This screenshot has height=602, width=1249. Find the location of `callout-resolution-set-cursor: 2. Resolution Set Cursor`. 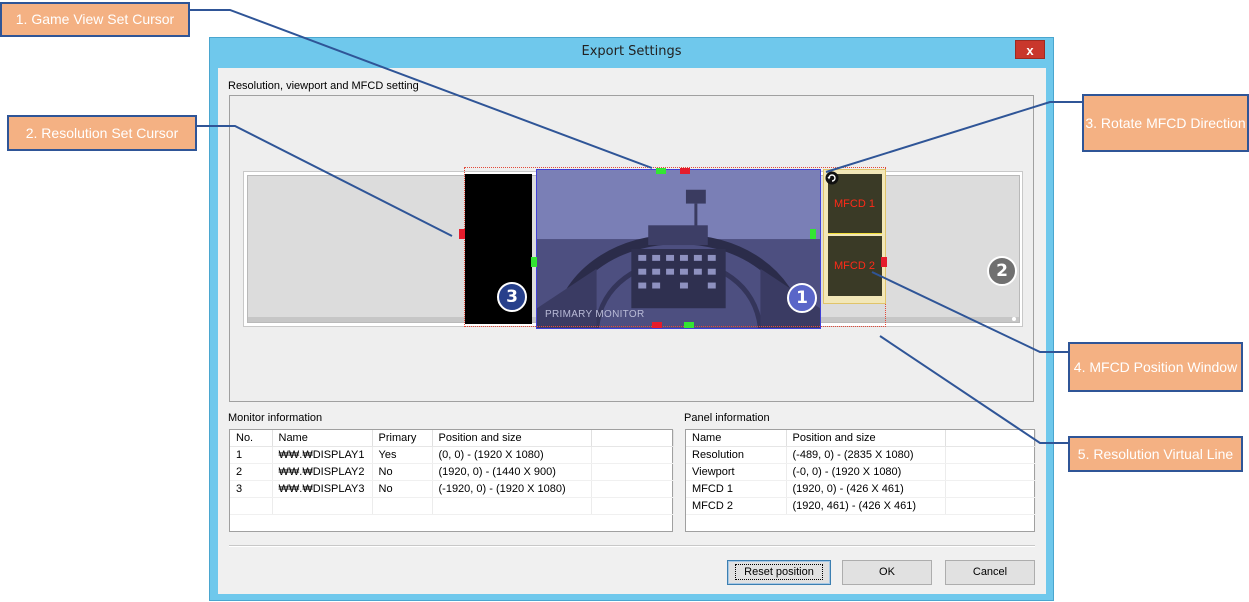

callout-resolution-set-cursor: 2. Resolution Set Cursor is located at coordinates (102, 133).